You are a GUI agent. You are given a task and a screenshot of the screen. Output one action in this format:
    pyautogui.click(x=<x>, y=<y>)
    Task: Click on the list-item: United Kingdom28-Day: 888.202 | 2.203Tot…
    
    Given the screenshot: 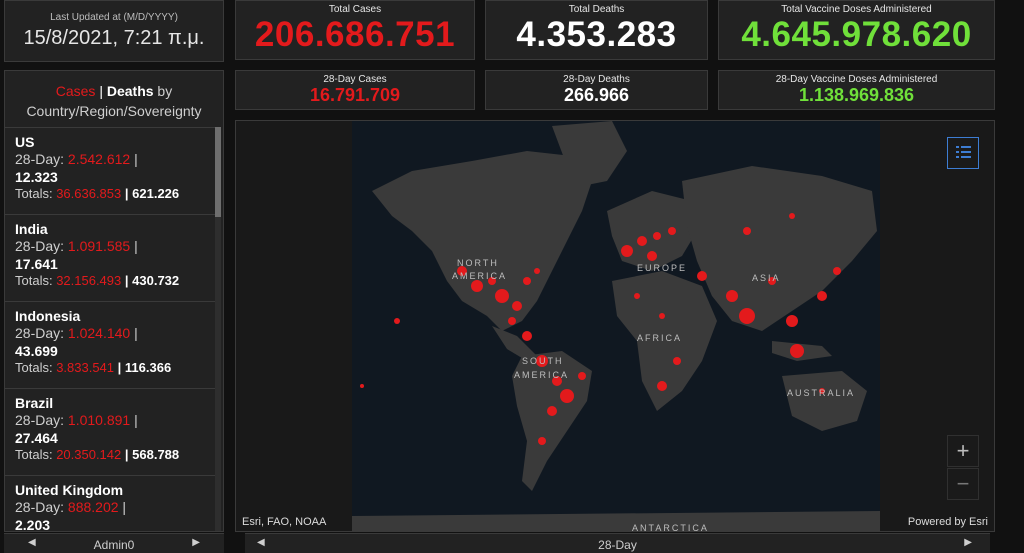 What is the action you would take?
    pyautogui.click(x=111, y=503)
    